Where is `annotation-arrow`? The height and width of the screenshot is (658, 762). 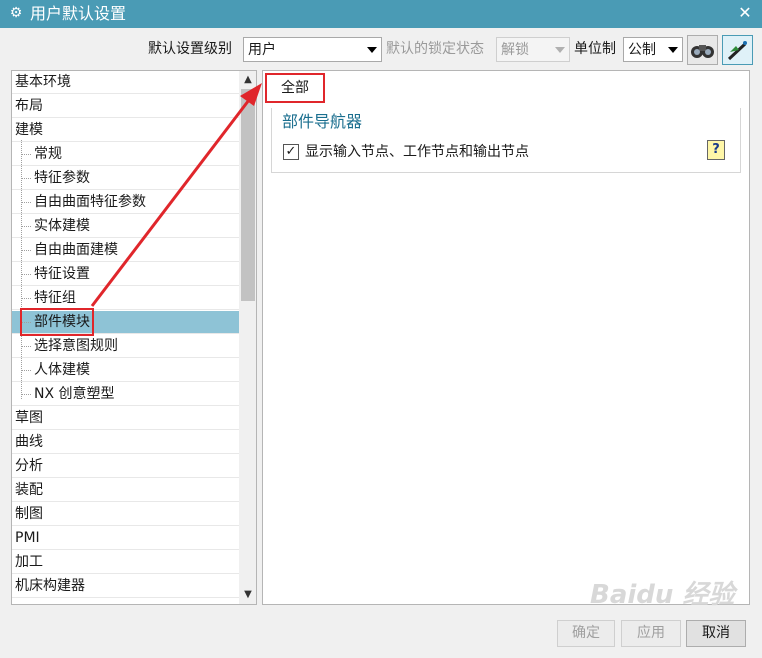 annotation-arrow is located at coordinates (176, 195).